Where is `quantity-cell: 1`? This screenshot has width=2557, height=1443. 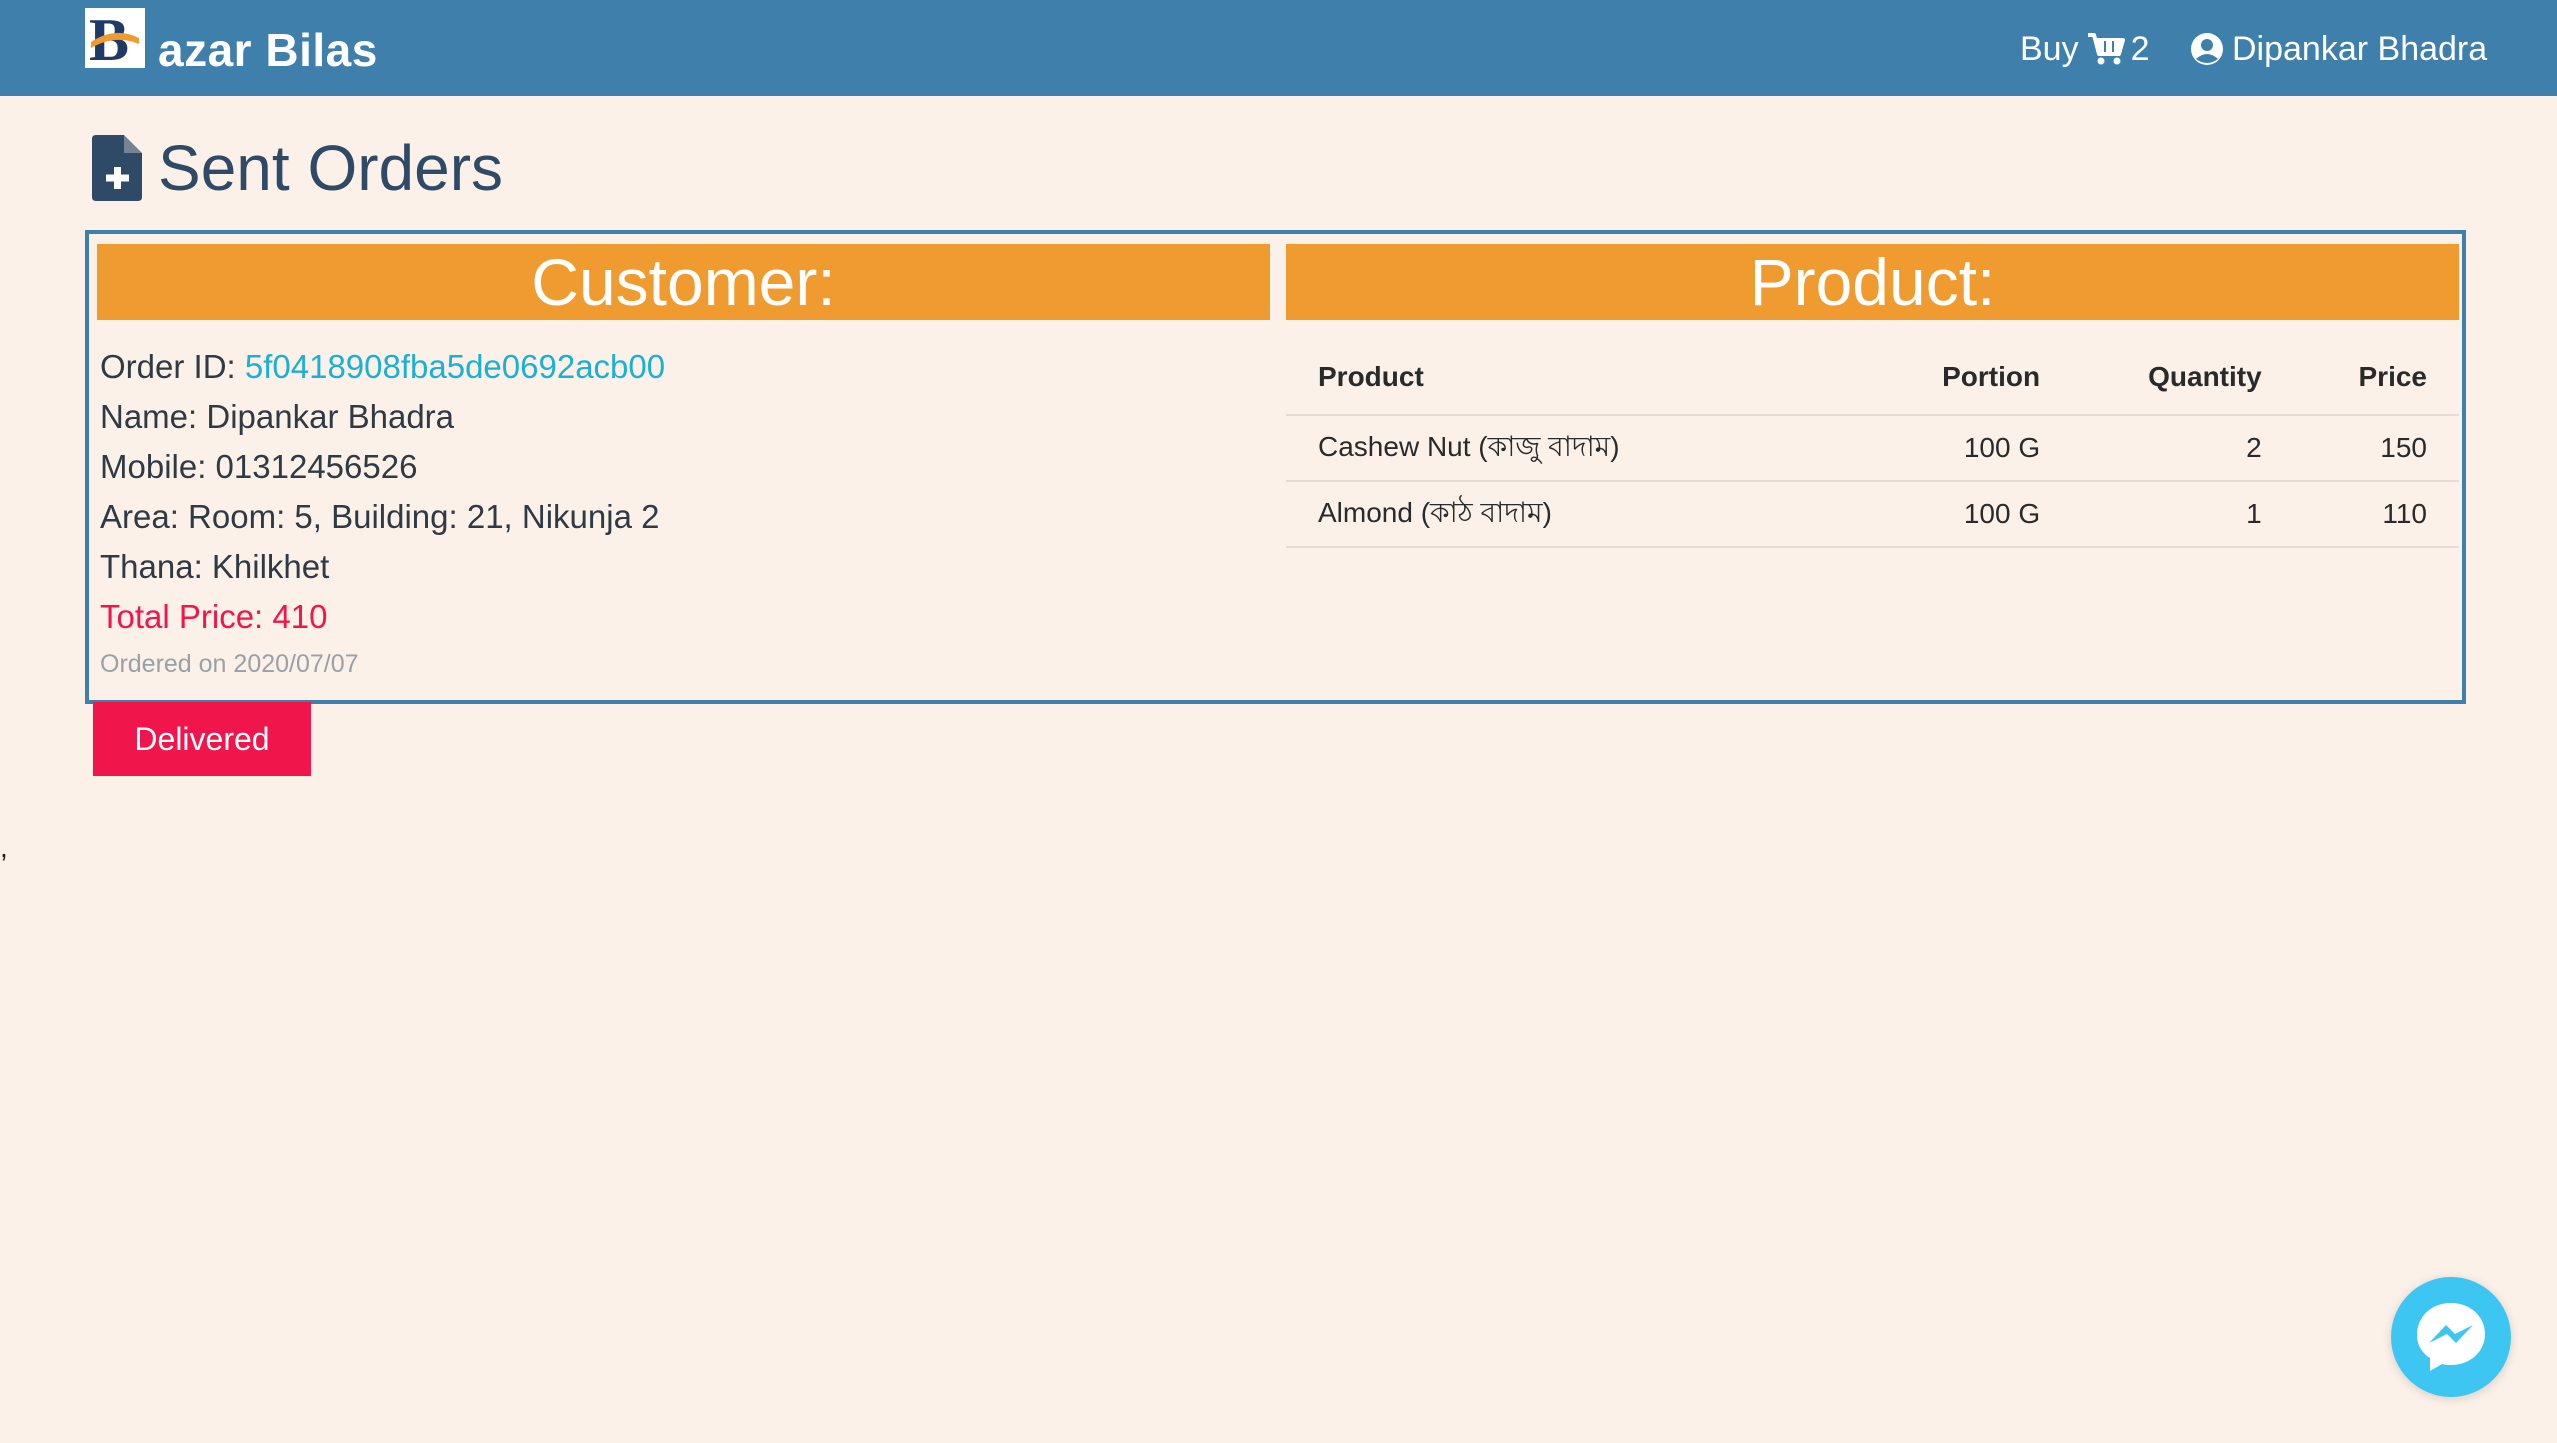 quantity-cell: 1 is located at coordinates (2183, 514).